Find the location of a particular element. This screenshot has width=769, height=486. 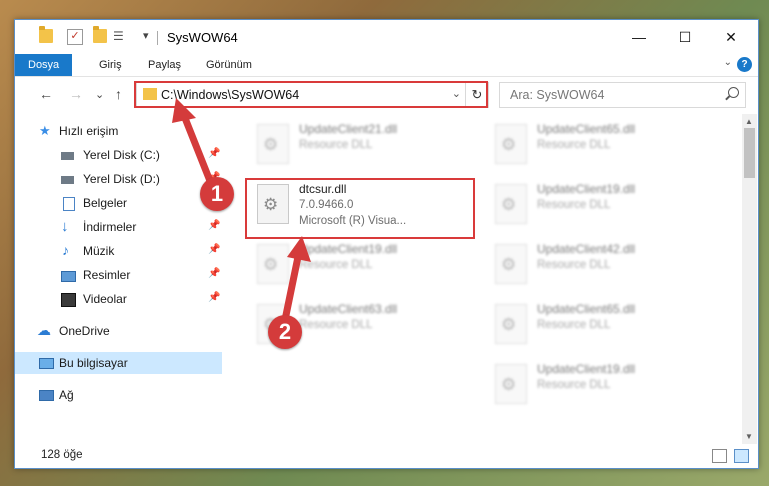

step-badge-1: 1 is located at coordinates (217, 194).